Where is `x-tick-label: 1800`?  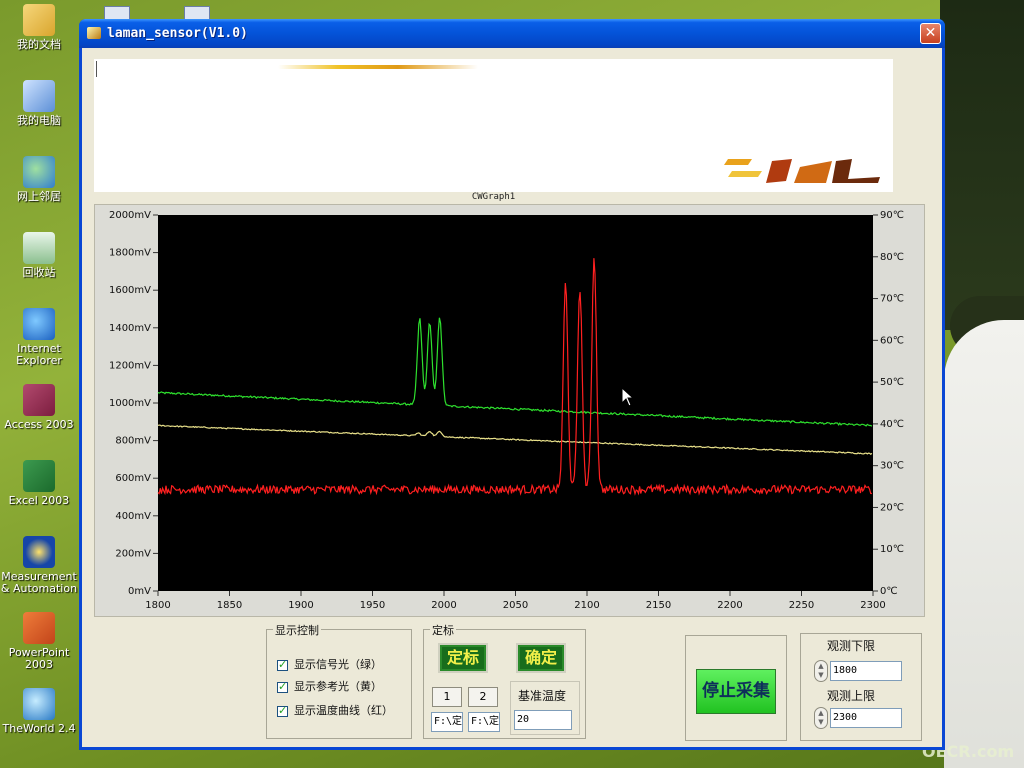
x-tick-label: 1800 is located at coordinates (157, 605).